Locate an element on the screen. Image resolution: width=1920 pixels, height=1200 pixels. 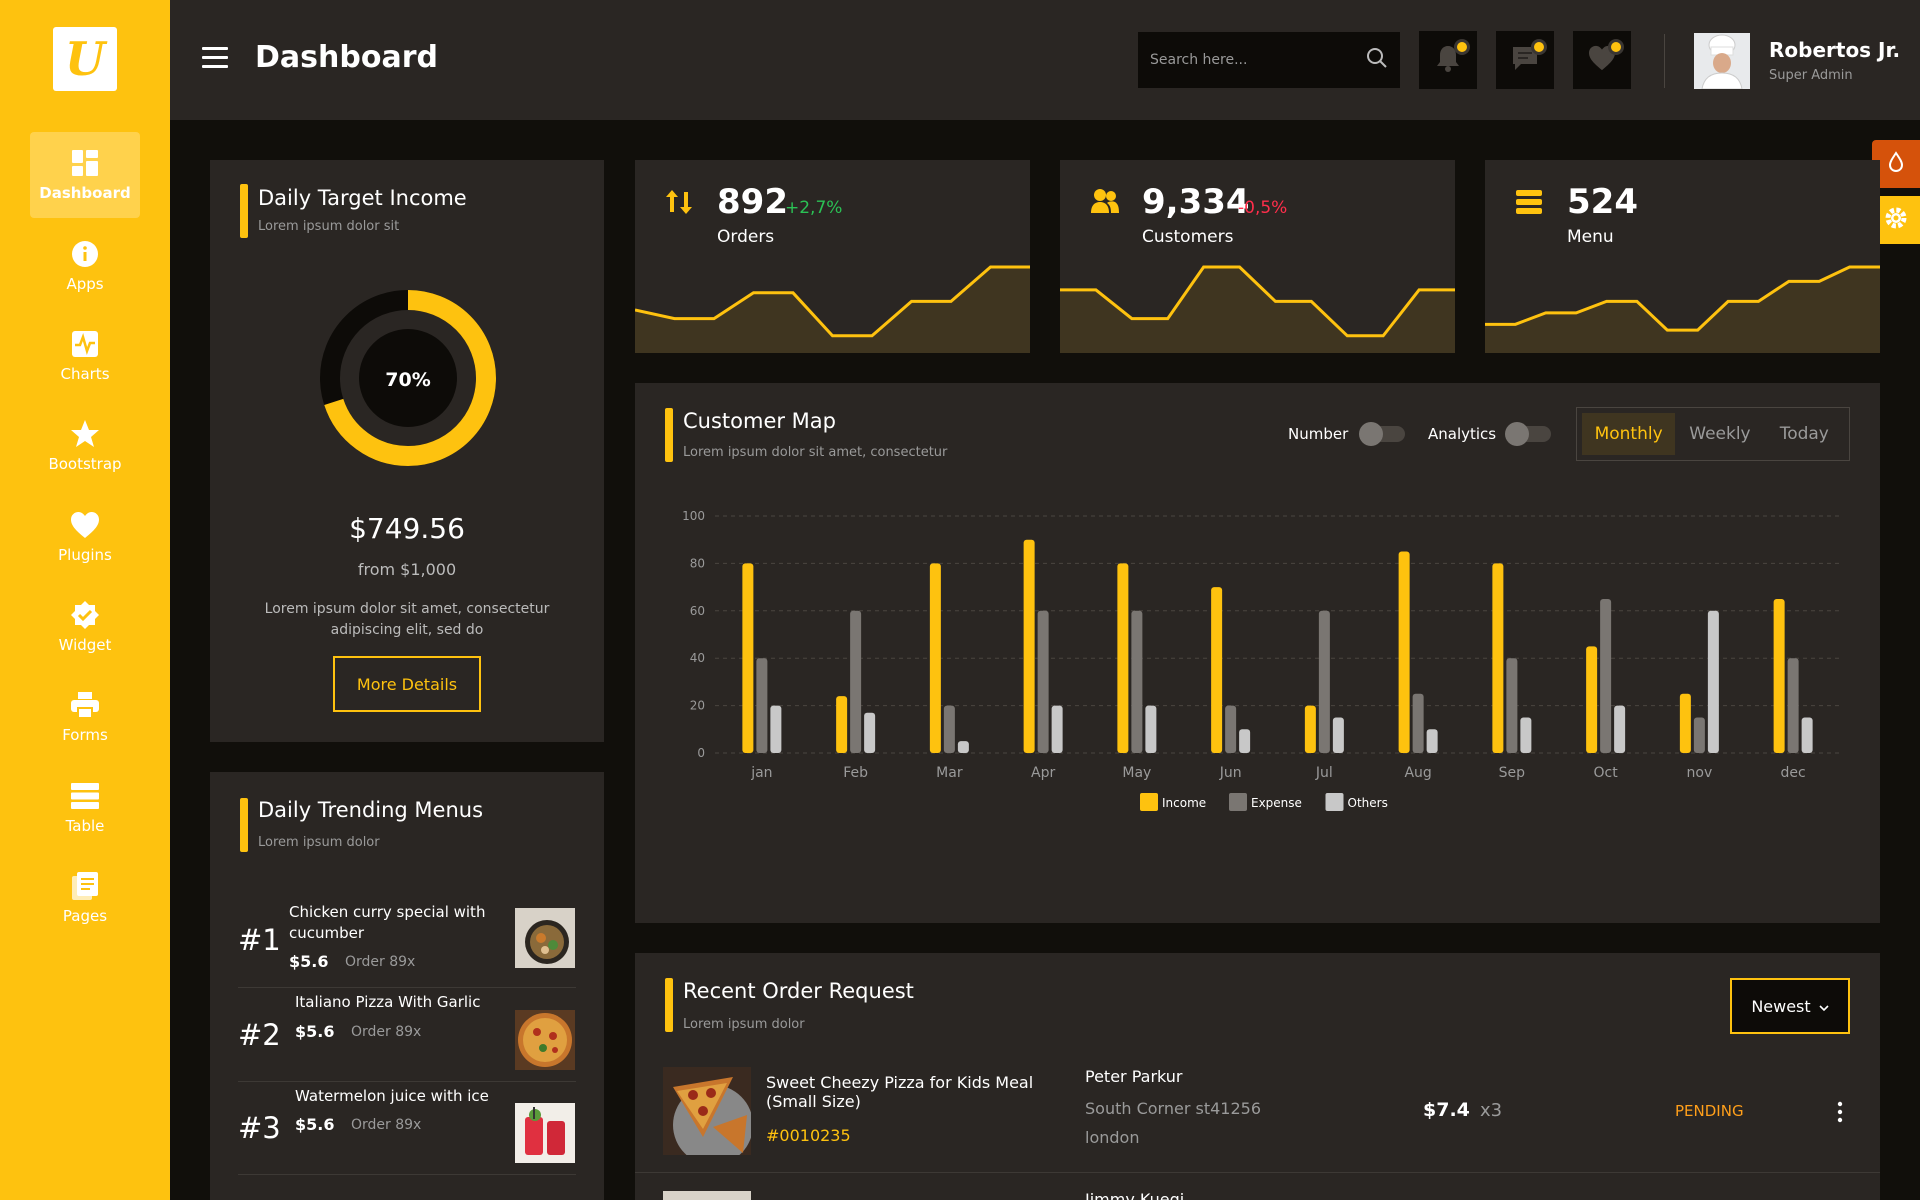
progress-percent: 70% is located at coordinates (407, 380).